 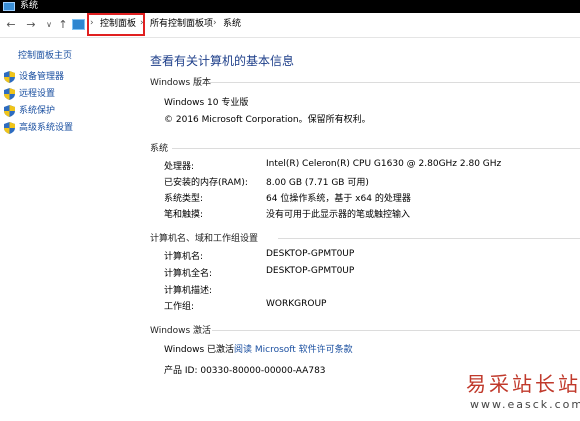 I want to click on window-title: 系统, so click(x=29, y=6).